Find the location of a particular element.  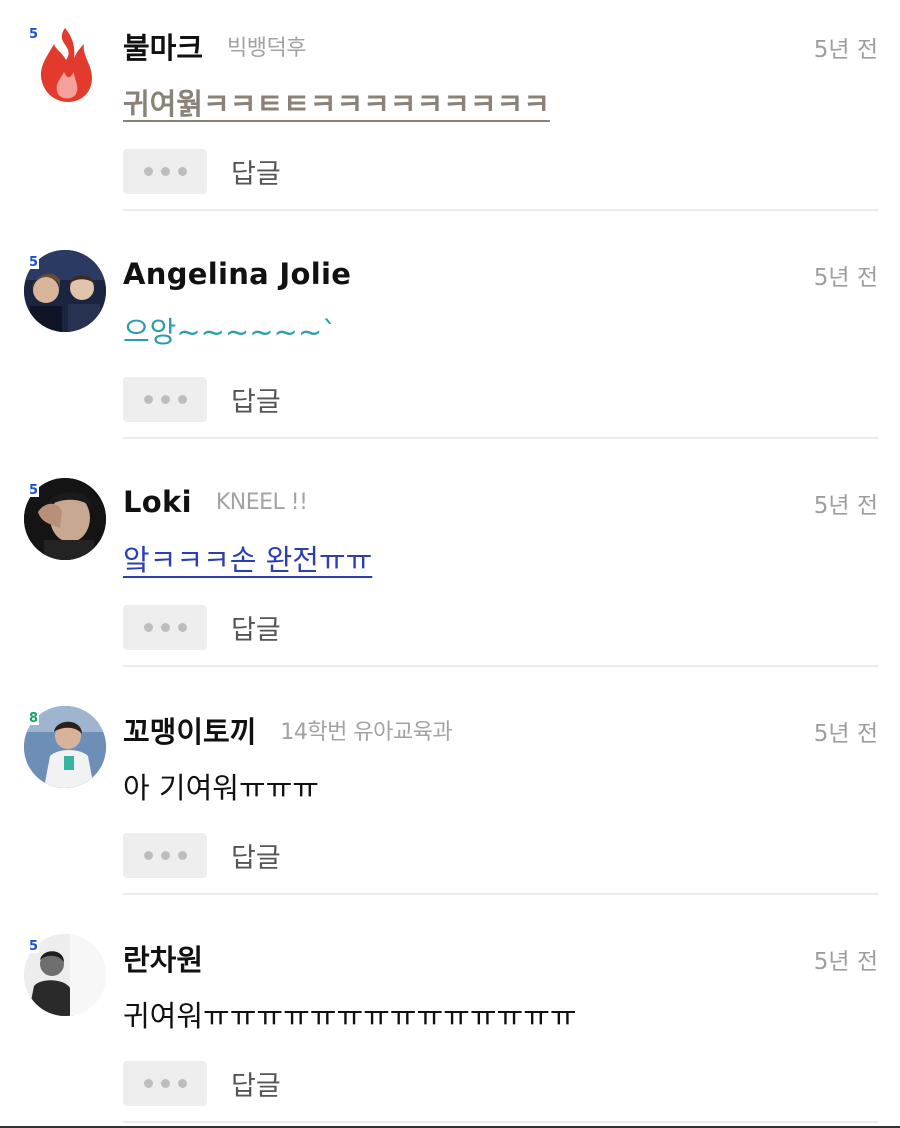

comment-header: 불마크 빅뱅덕후 is located at coordinates (500, 46).